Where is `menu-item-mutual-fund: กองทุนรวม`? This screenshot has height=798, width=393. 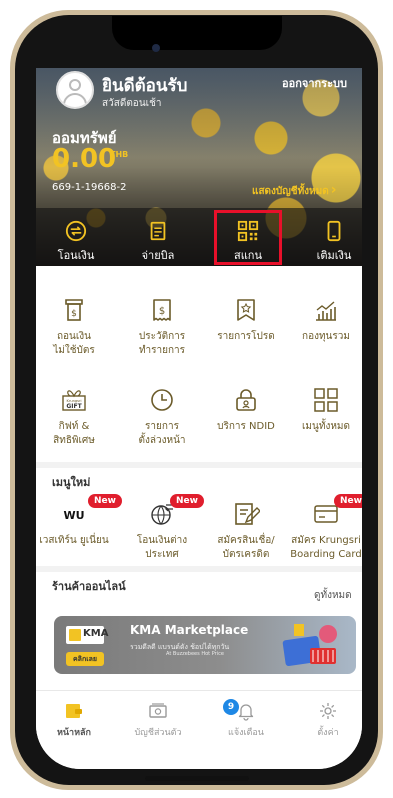 menu-item-mutual-fund: กองทุนรวม is located at coordinates (324, 320).